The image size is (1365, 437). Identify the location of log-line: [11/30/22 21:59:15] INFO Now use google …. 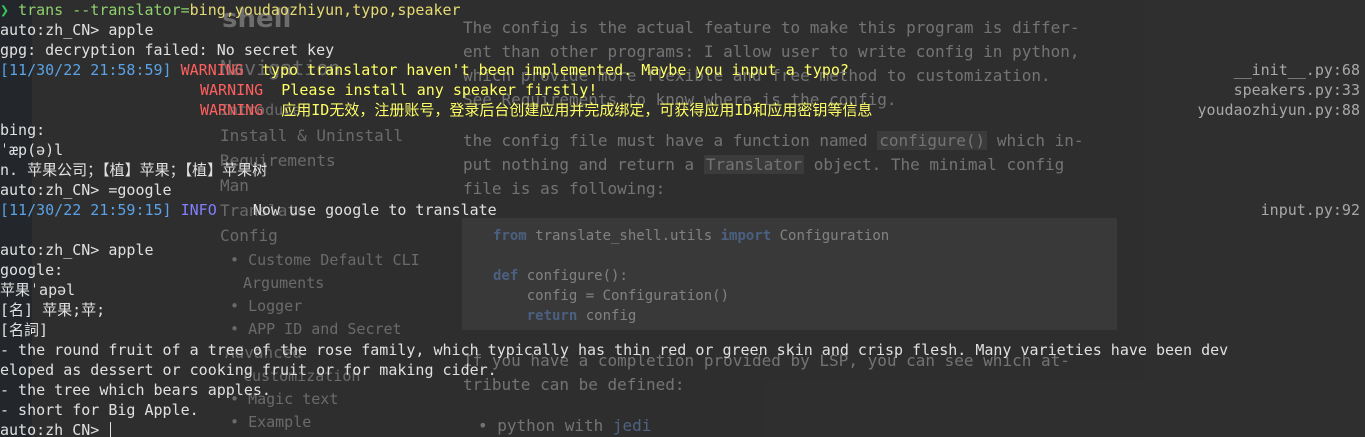
(248, 210).